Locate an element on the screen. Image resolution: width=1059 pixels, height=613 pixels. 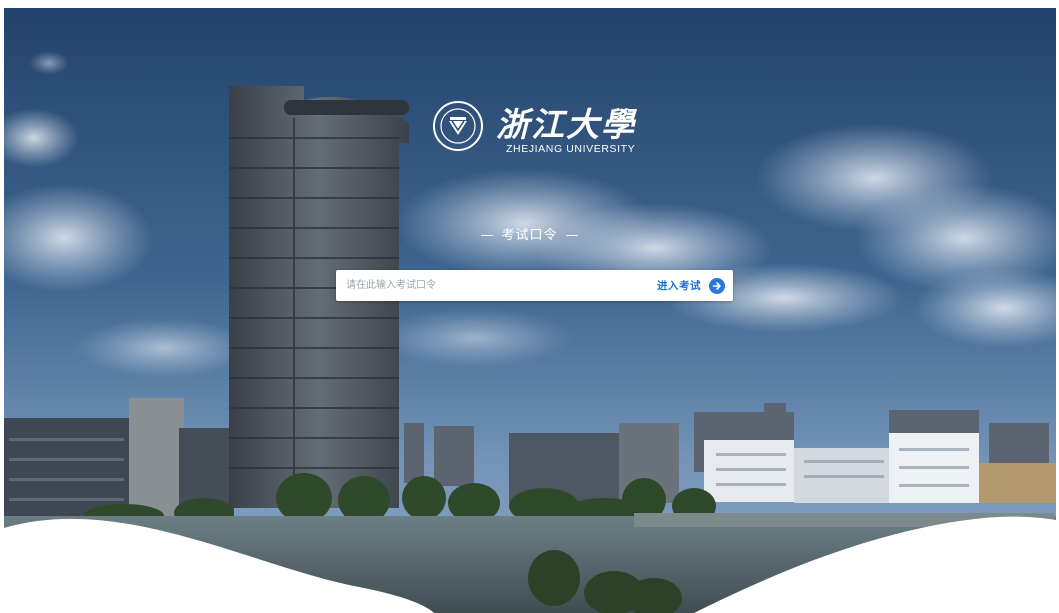
arrow-right-circle-icon is located at coordinates (717, 285).